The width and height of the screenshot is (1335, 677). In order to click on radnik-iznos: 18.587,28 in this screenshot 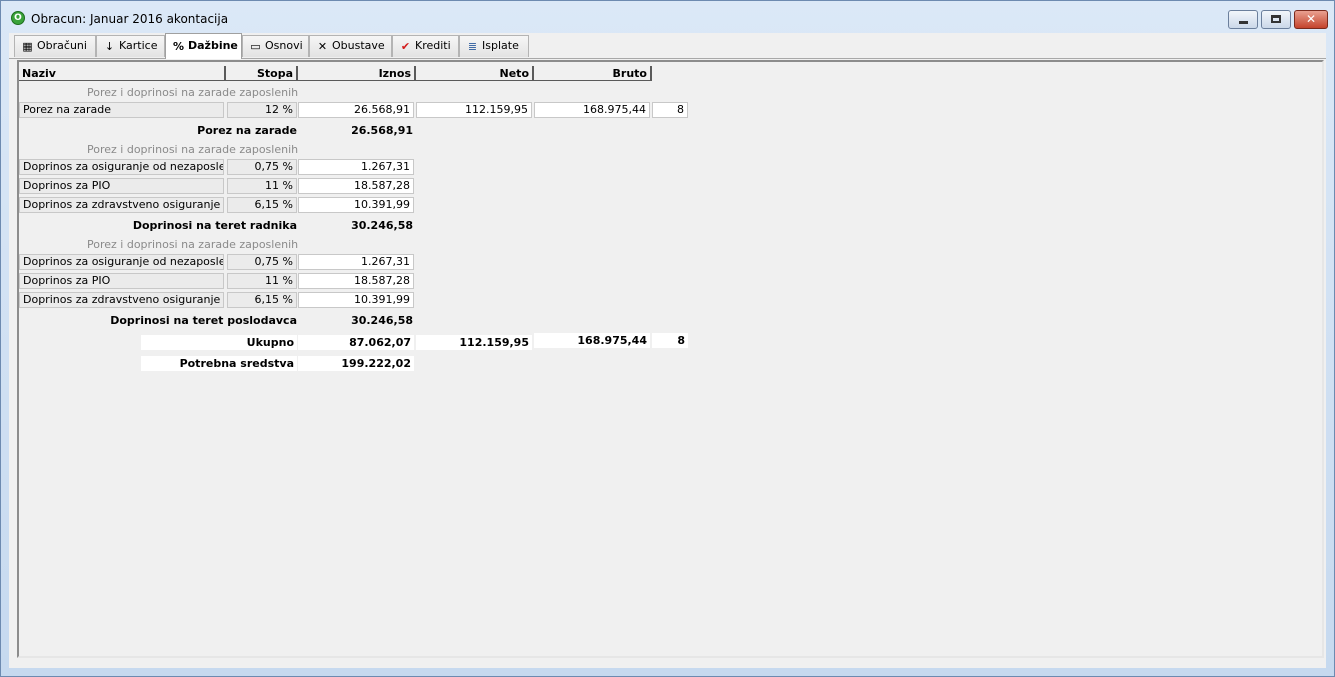, I will do `click(356, 186)`.